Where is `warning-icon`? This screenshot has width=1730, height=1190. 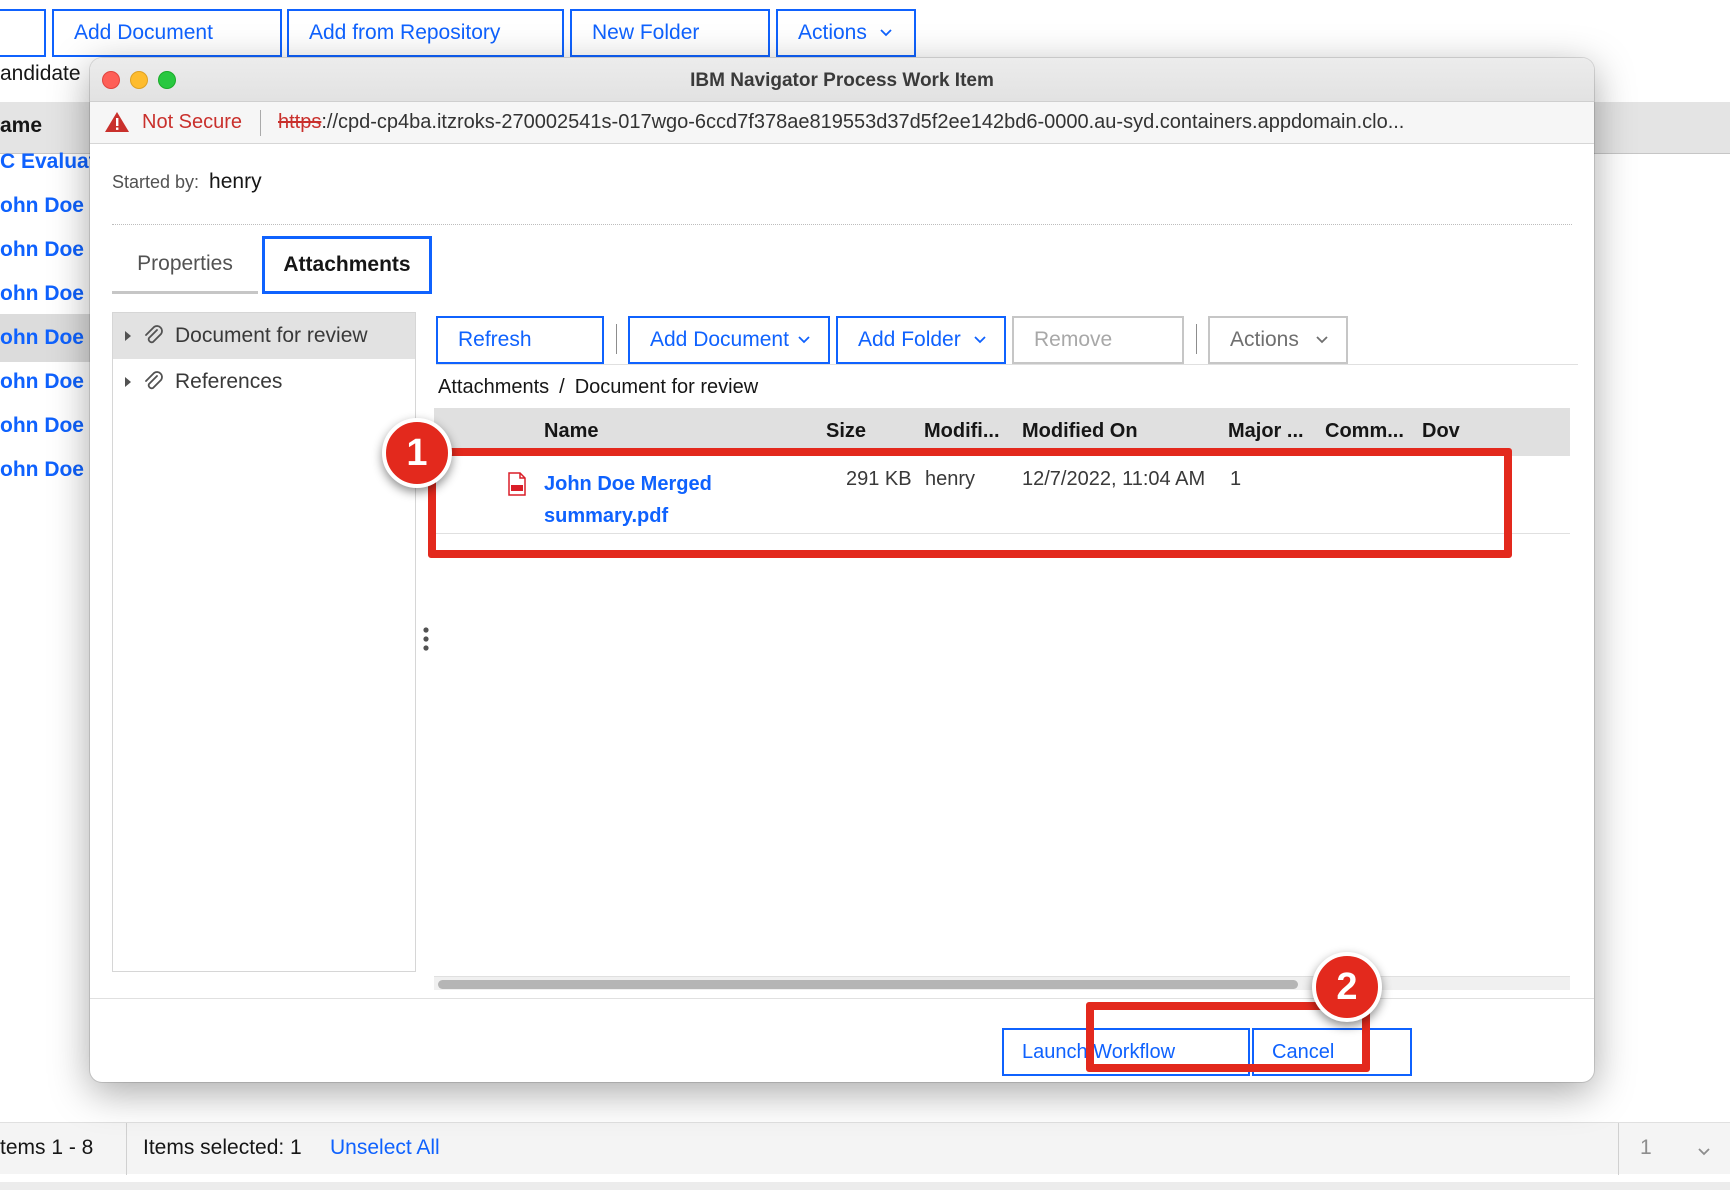 warning-icon is located at coordinates (117, 122).